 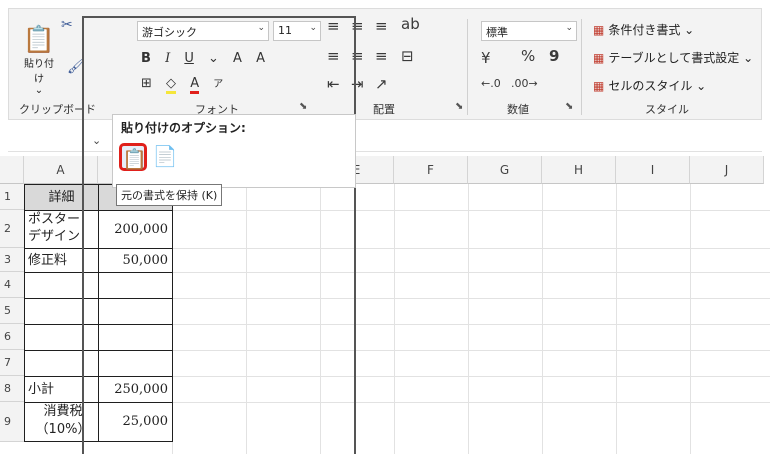 I want to click on cell-styles-button: ▦ セルのスタイル ⌄, so click(x=649, y=85).